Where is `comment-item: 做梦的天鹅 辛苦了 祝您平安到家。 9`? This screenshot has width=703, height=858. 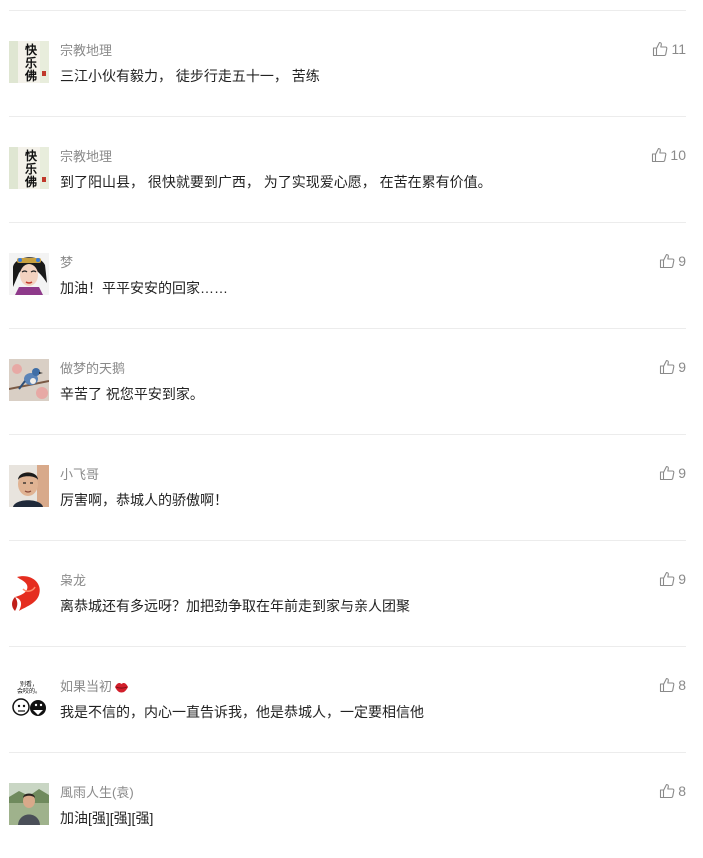
comment-item: 做梦的天鹅 辛苦了 祝您平安到家。 9 is located at coordinates (347, 382).